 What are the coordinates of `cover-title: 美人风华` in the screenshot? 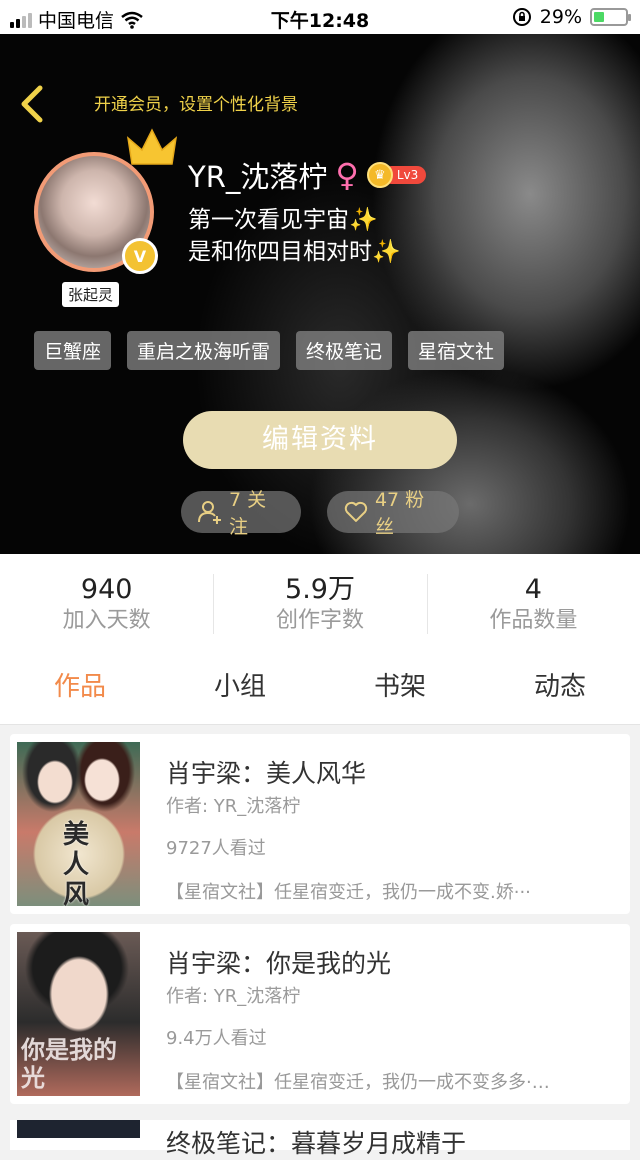 It's located at (76, 863).